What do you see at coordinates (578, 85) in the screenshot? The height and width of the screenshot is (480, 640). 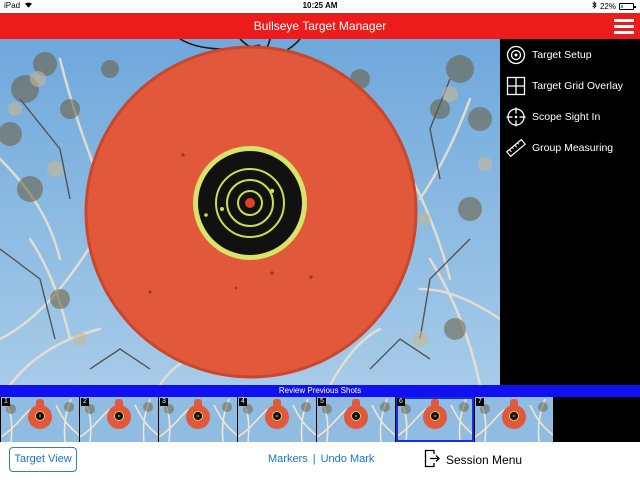 I see `menu-label-target-grid-overlay: Target Grid Overlay` at bounding box center [578, 85].